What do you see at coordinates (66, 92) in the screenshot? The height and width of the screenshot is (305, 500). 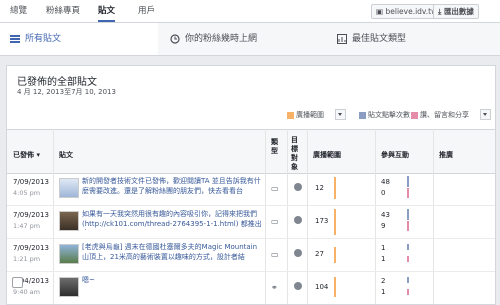 I see `date-range: 4 月 12, 2013至7月 10, 2013` at bounding box center [66, 92].